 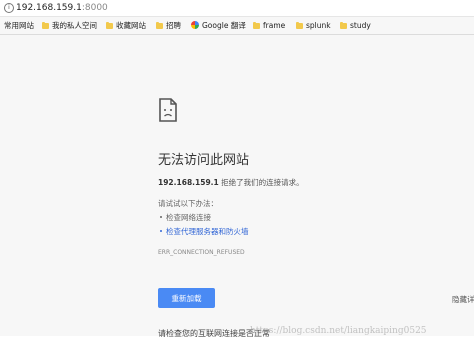 I want to click on bookmark-label: Google 翻译, so click(x=224, y=25).